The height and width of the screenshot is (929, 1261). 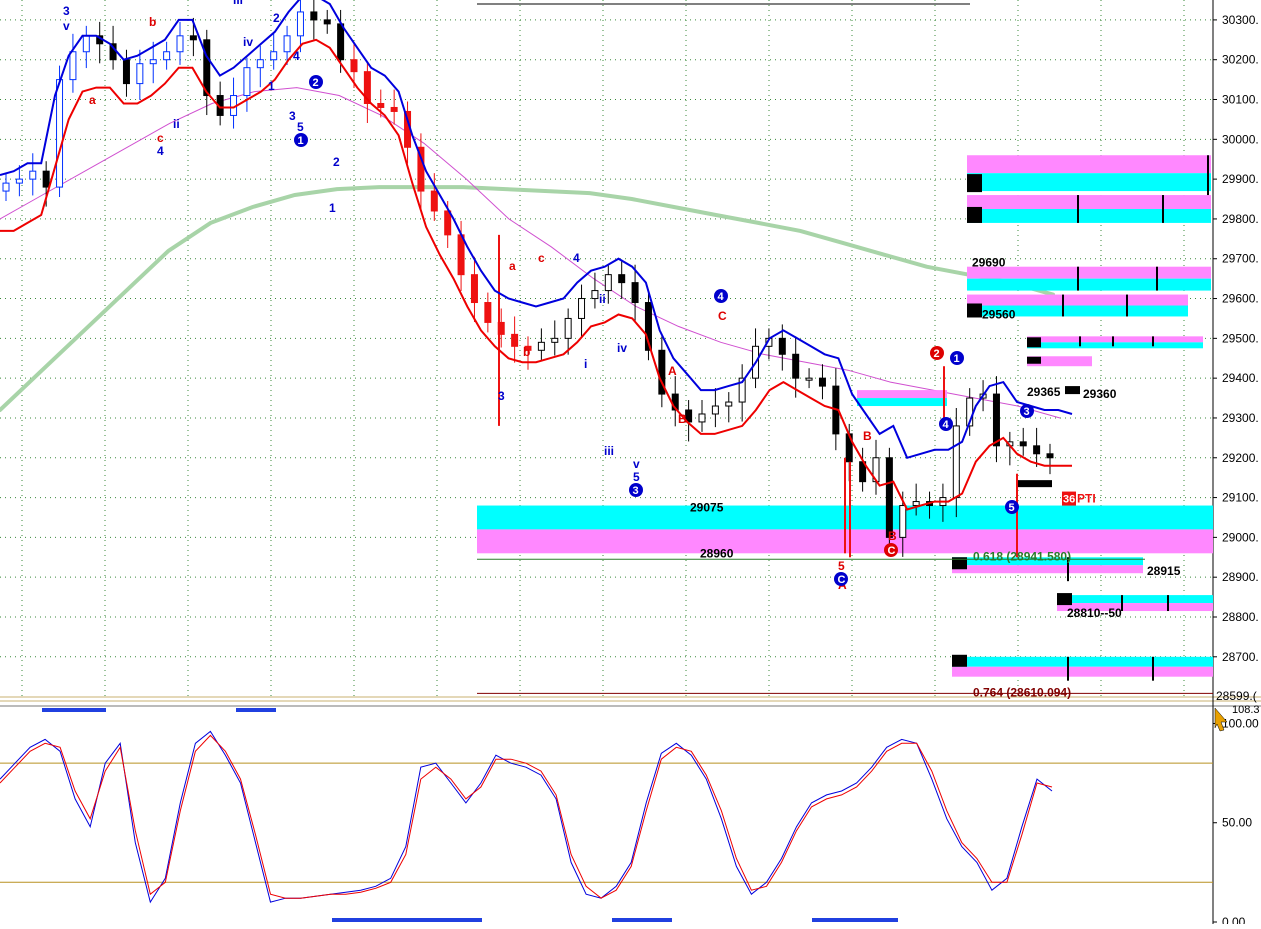 What do you see at coordinates (276, 18) in the screenshot?
I see `wave-label: 2` at bounding box center [276, 18].